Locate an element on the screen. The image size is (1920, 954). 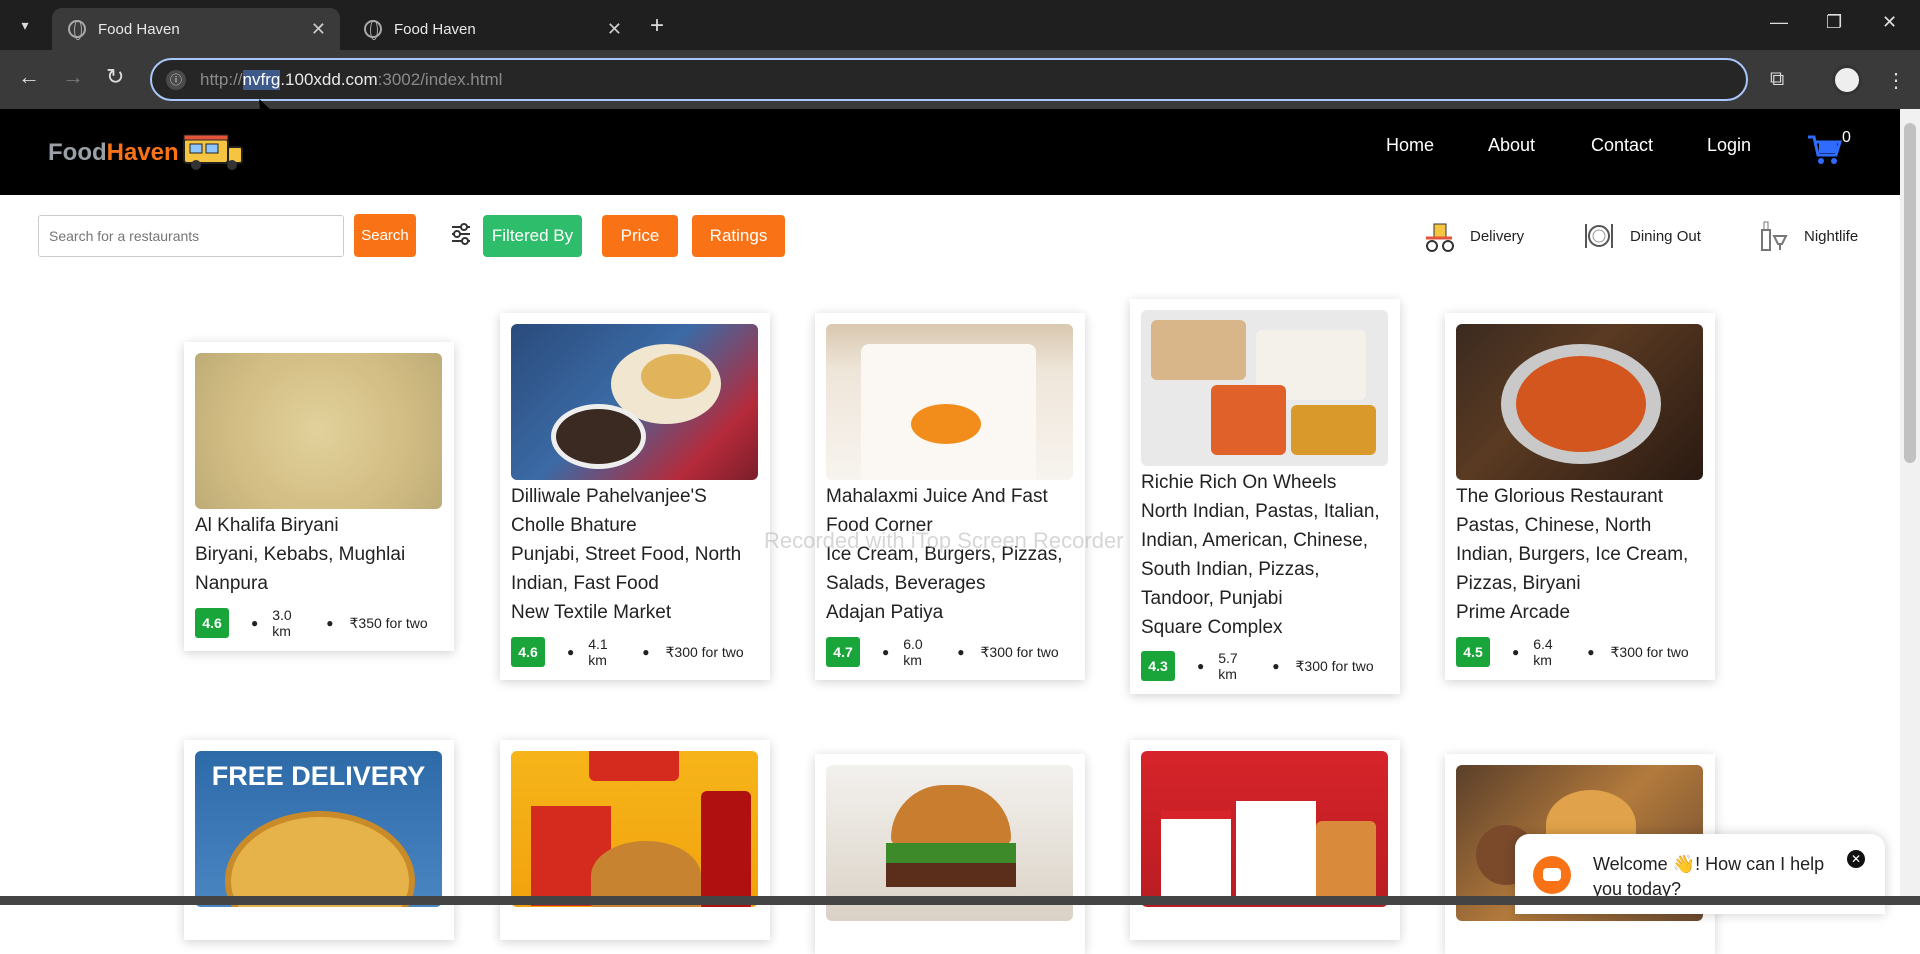
nav-contact: Contact is located at coordinates (1622, 145).